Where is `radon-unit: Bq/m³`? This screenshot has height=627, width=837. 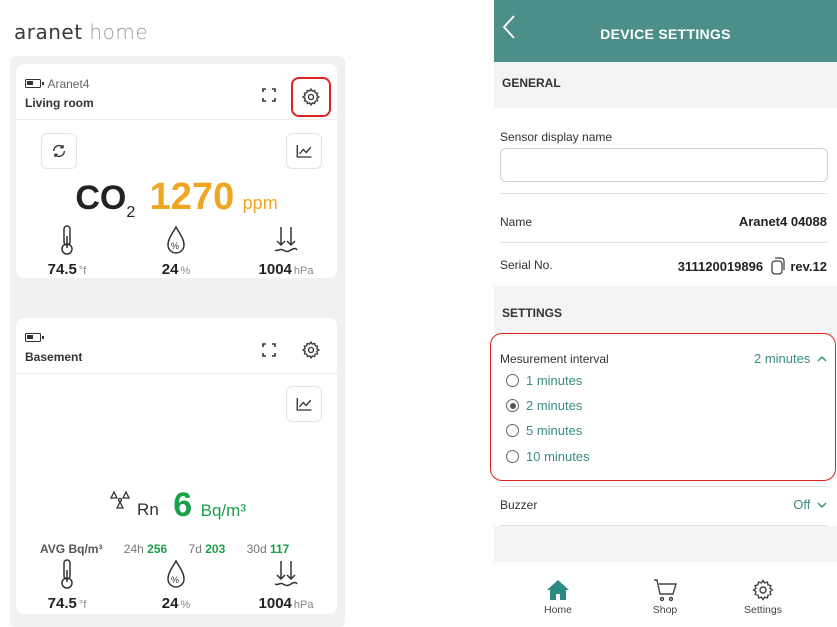 radon-unit: Bq/m³ is located at coordinates (223, 510).